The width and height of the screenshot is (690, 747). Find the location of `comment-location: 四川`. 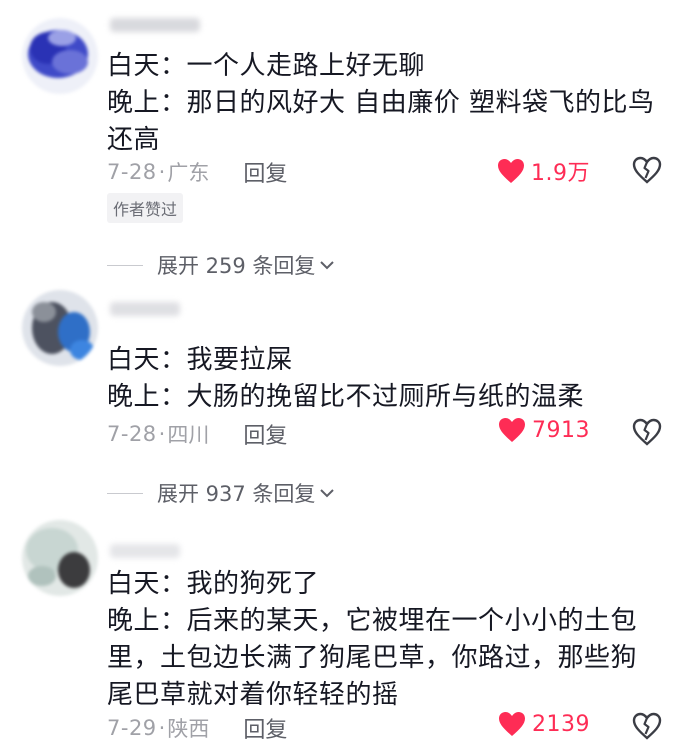

comment-location: 四川 is located at coordinates (188, 435).